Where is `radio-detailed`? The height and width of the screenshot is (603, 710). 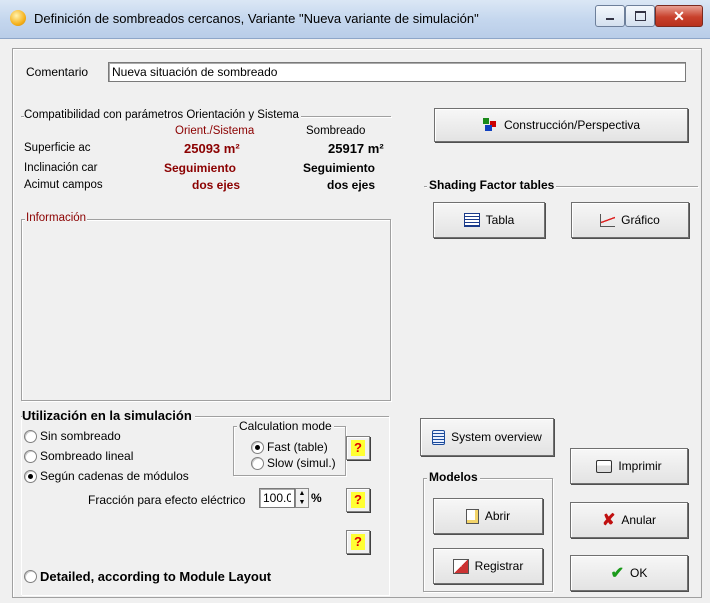 radio-detailed is located at coordinates (30, 576).